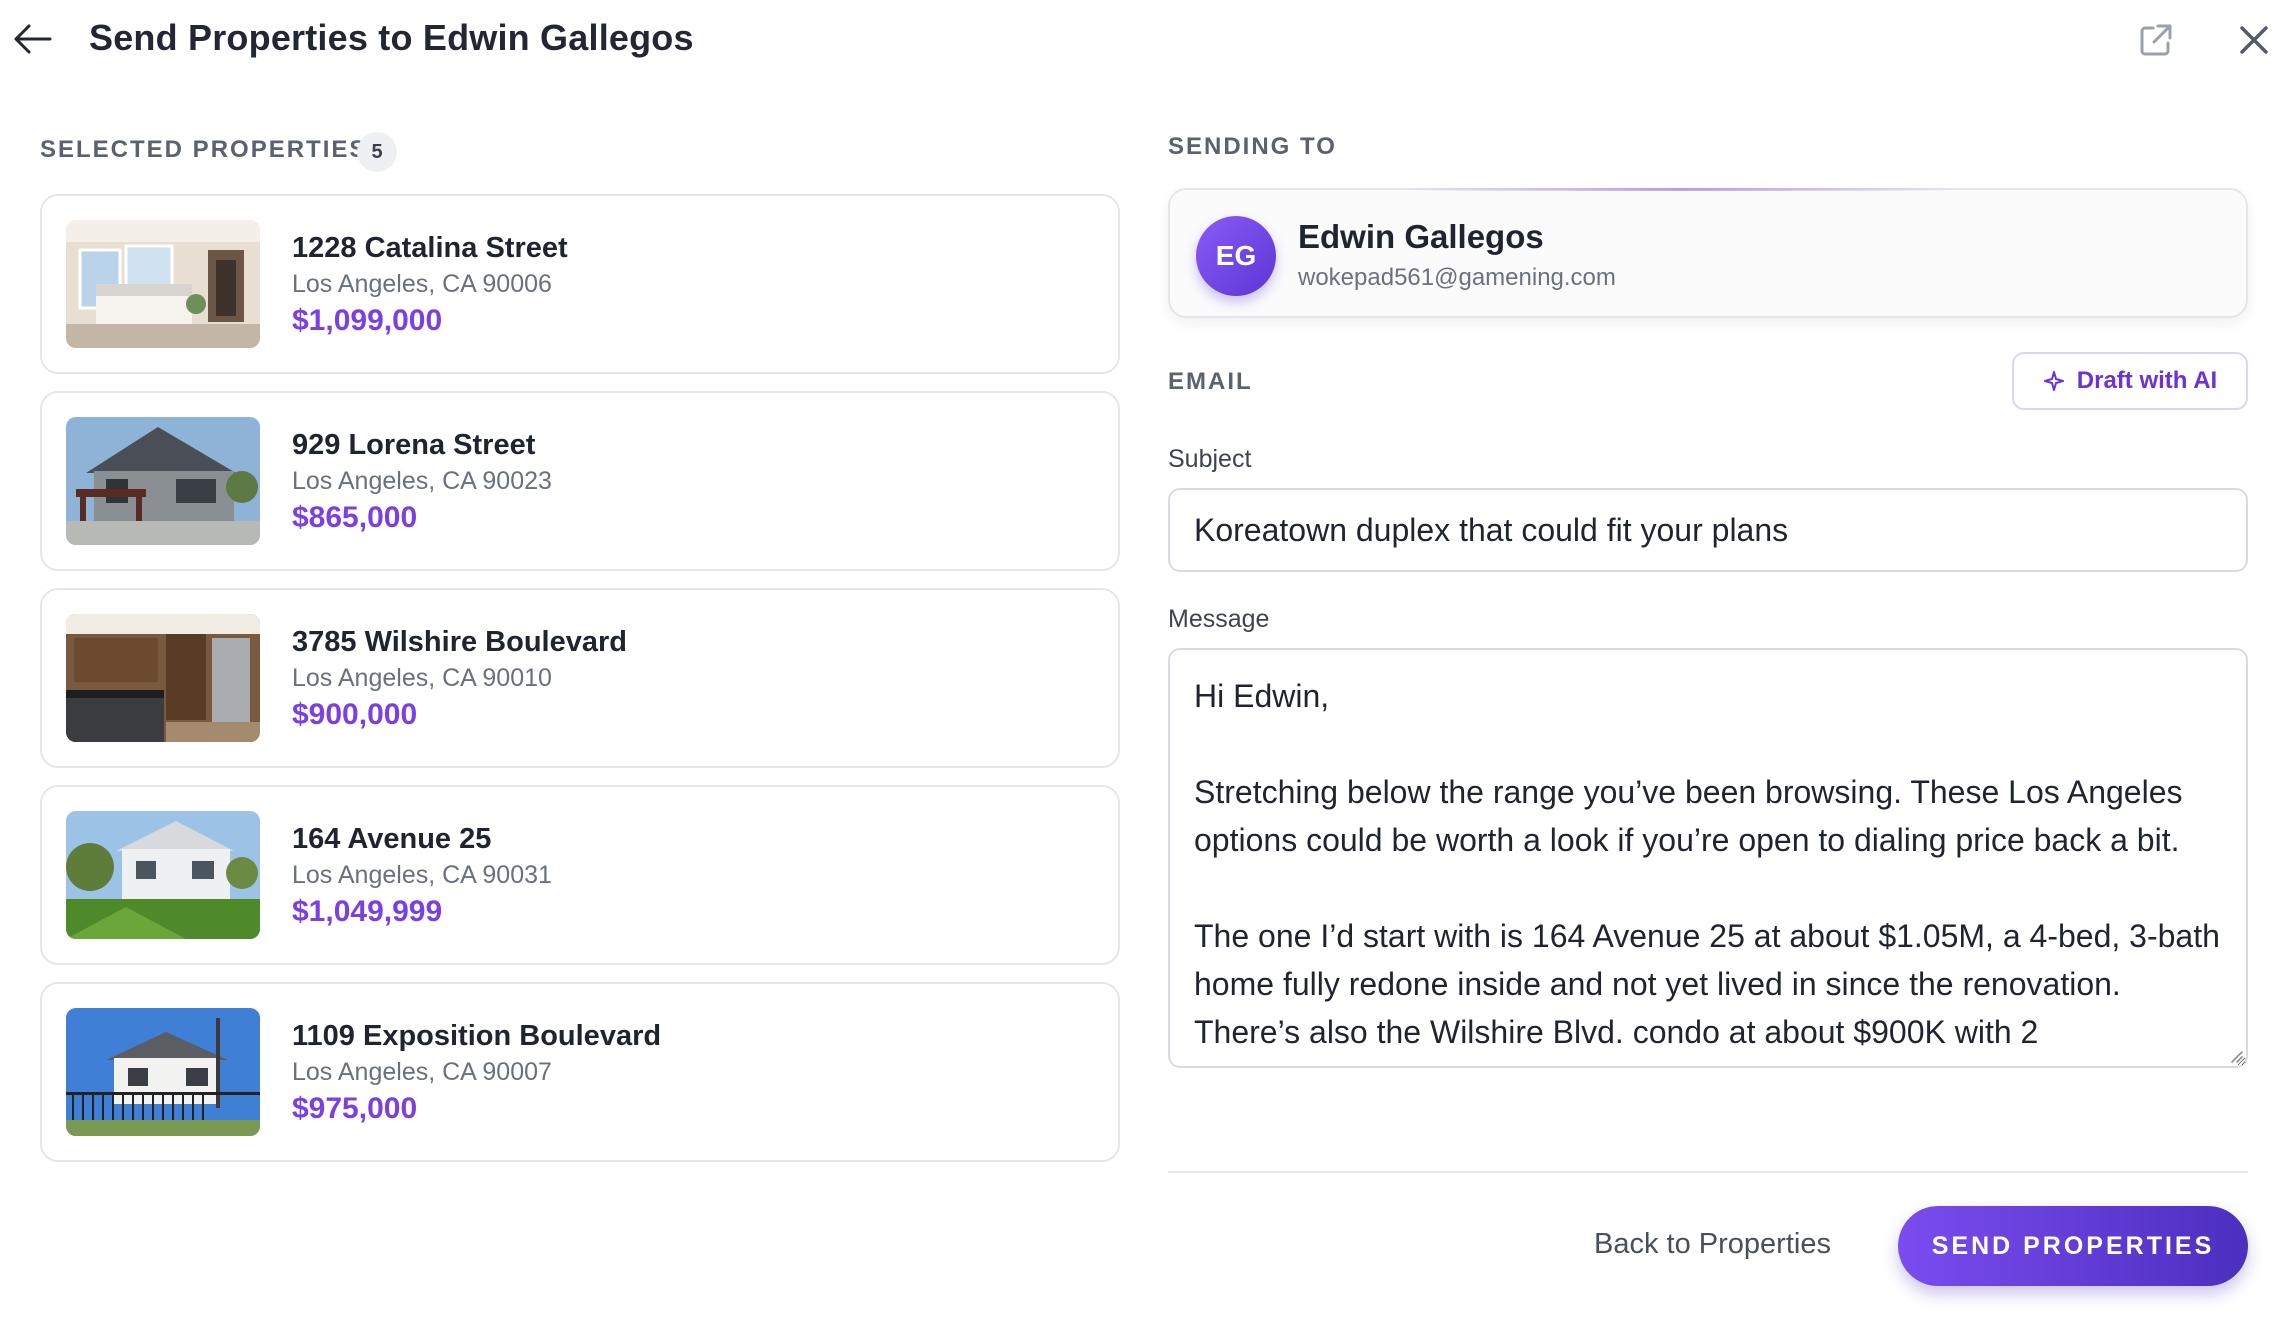 This screenshot has height=1322, width=2289. I want to click on sparkle-icon, so click(2053, 381).